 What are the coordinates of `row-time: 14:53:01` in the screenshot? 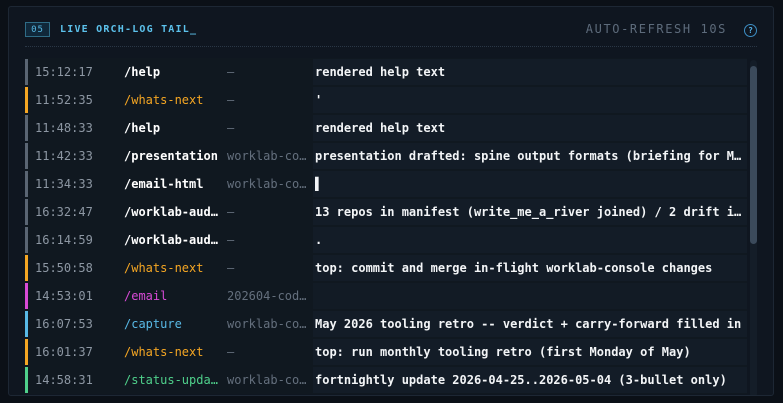 It's located at (64, 296).